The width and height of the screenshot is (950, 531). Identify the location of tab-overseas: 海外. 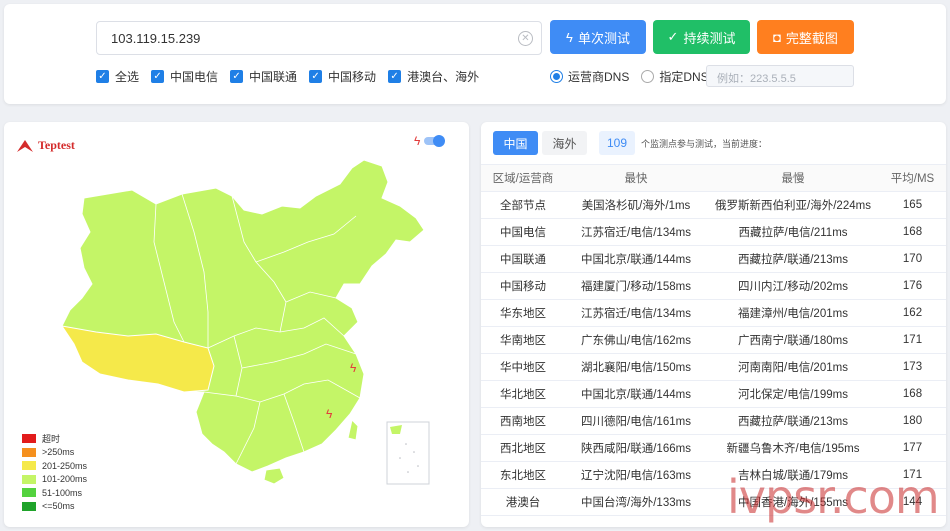
(564, 143).